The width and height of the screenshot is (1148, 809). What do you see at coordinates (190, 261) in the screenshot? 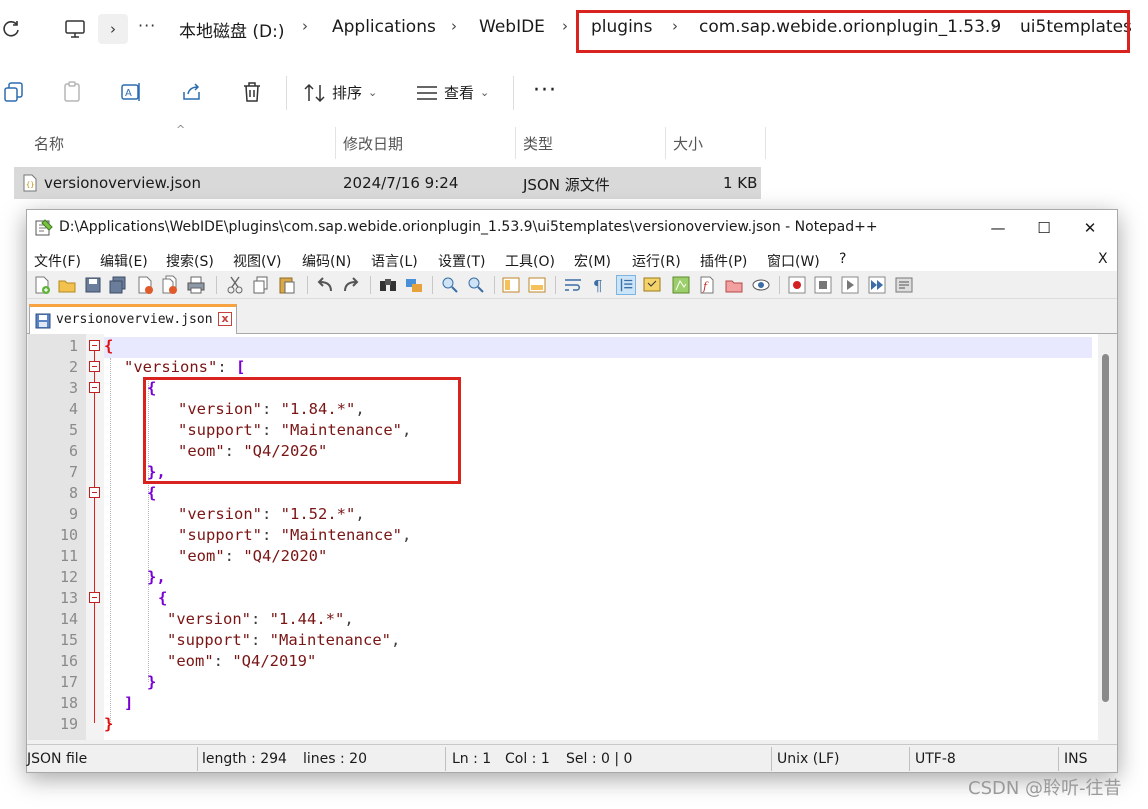
I see `menu-search: 搜索(S)` at bounding box center [190, 261].